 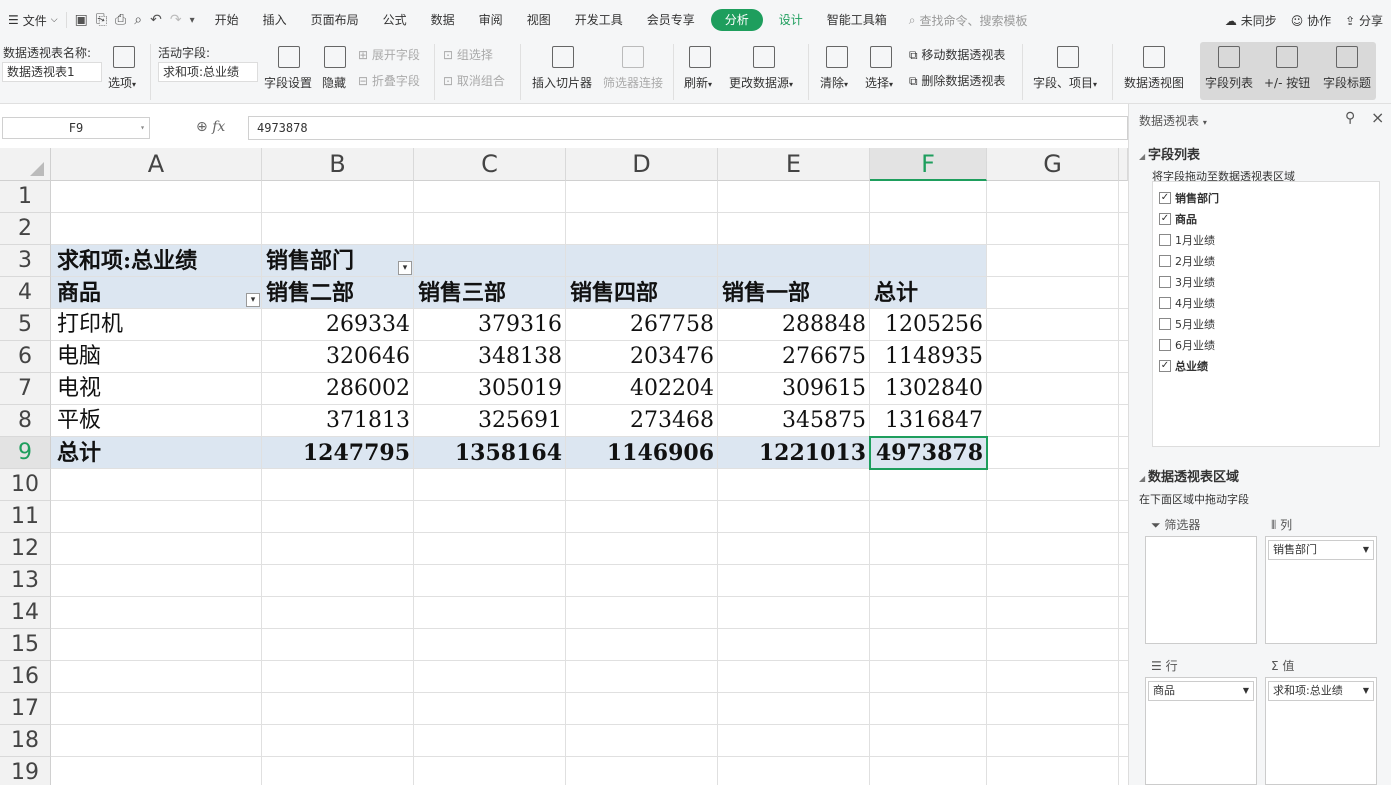 What do you see at coordinates (389, 54) in the screenshot?
I see `expand-field-button: ⊞ 展开字段` at bounding box center [389, 54].